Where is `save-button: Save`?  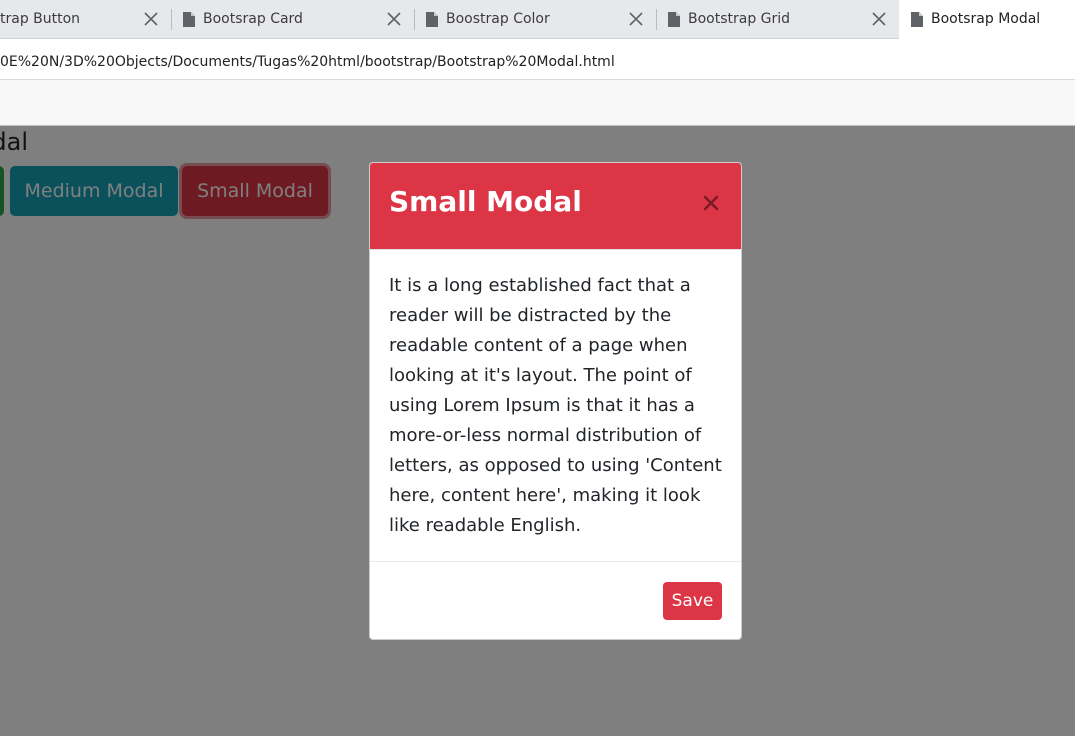
save-button: Save is located at coordinates (692, 601).